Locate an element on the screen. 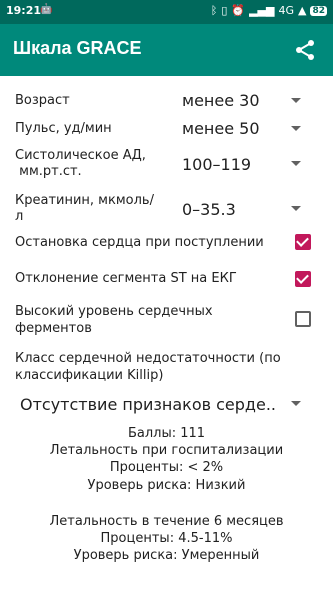 This screenshot has height=592, width=333. bp-label-line2: мм.рт.ст. is located at coordinates (48, 171).